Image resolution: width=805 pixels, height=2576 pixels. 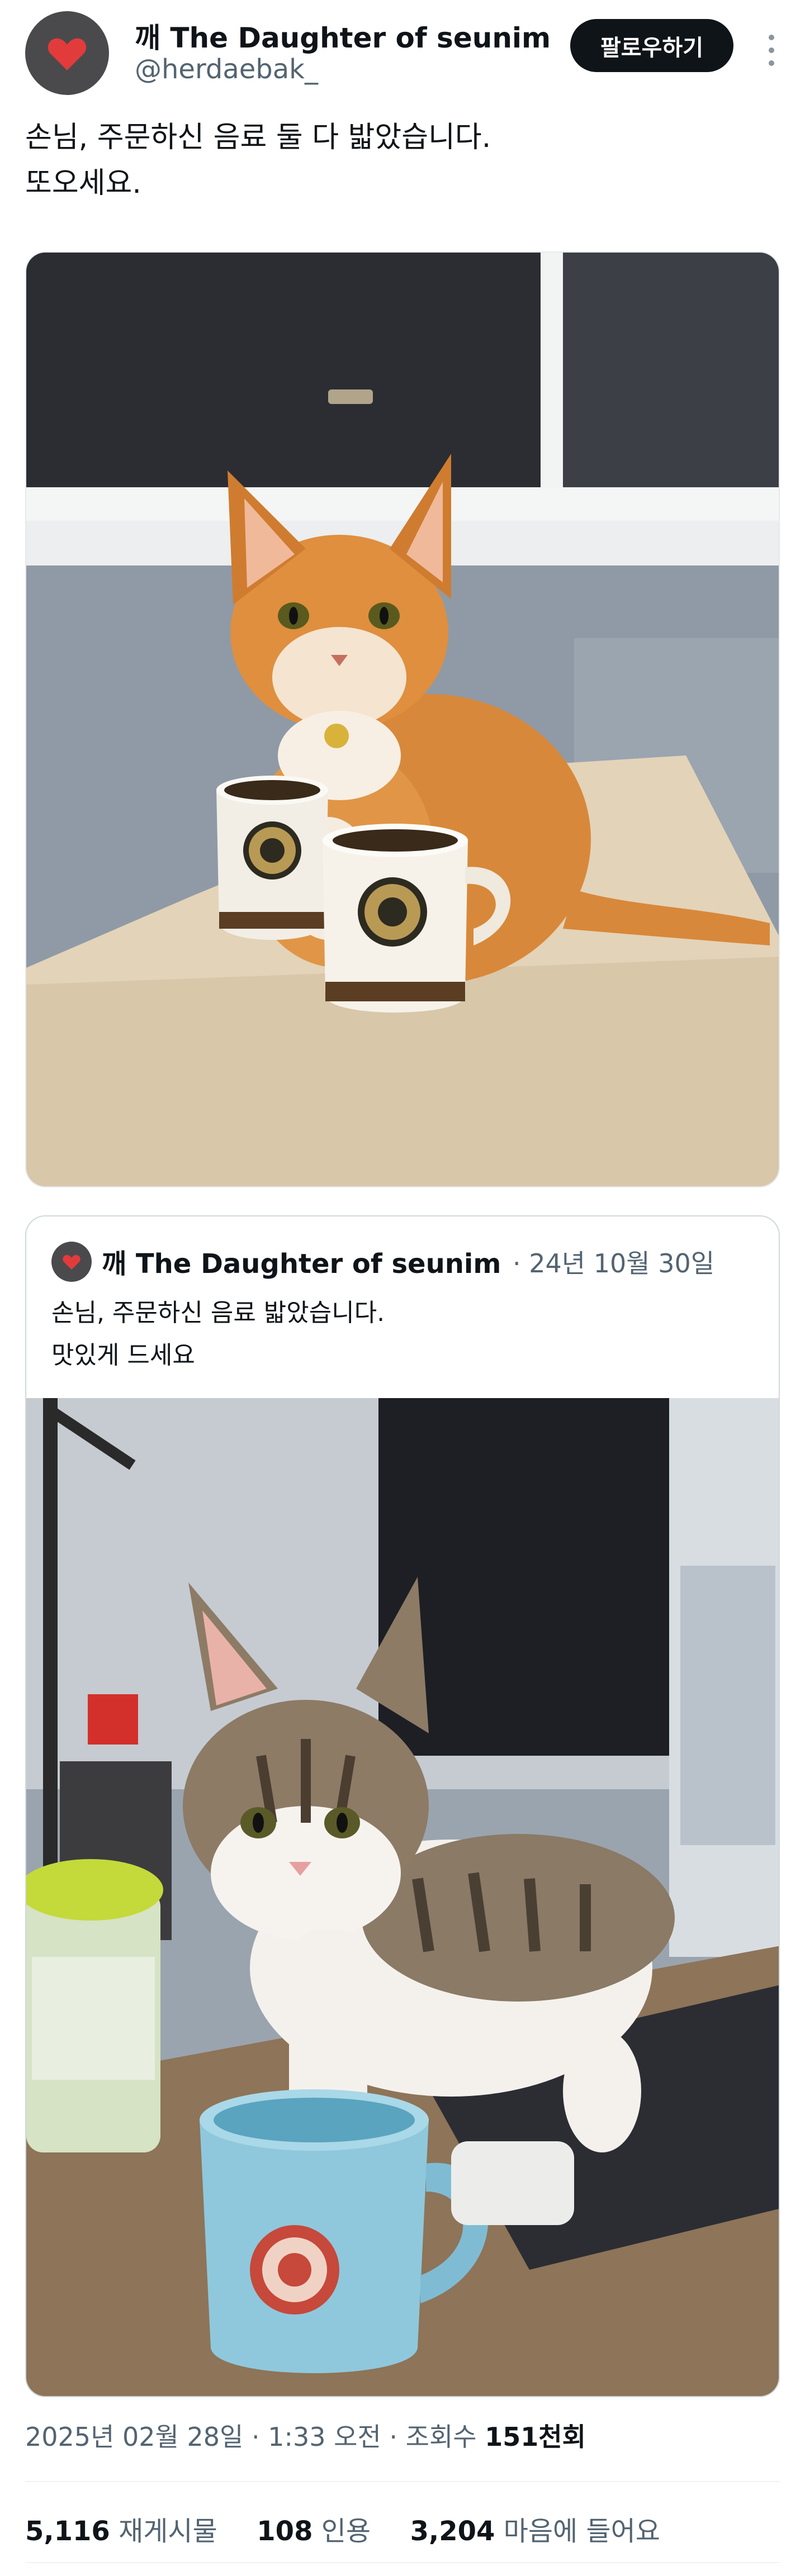 I want to click on quoted-meta: · 24년 10월 30일, so click(x=613, y=1261).